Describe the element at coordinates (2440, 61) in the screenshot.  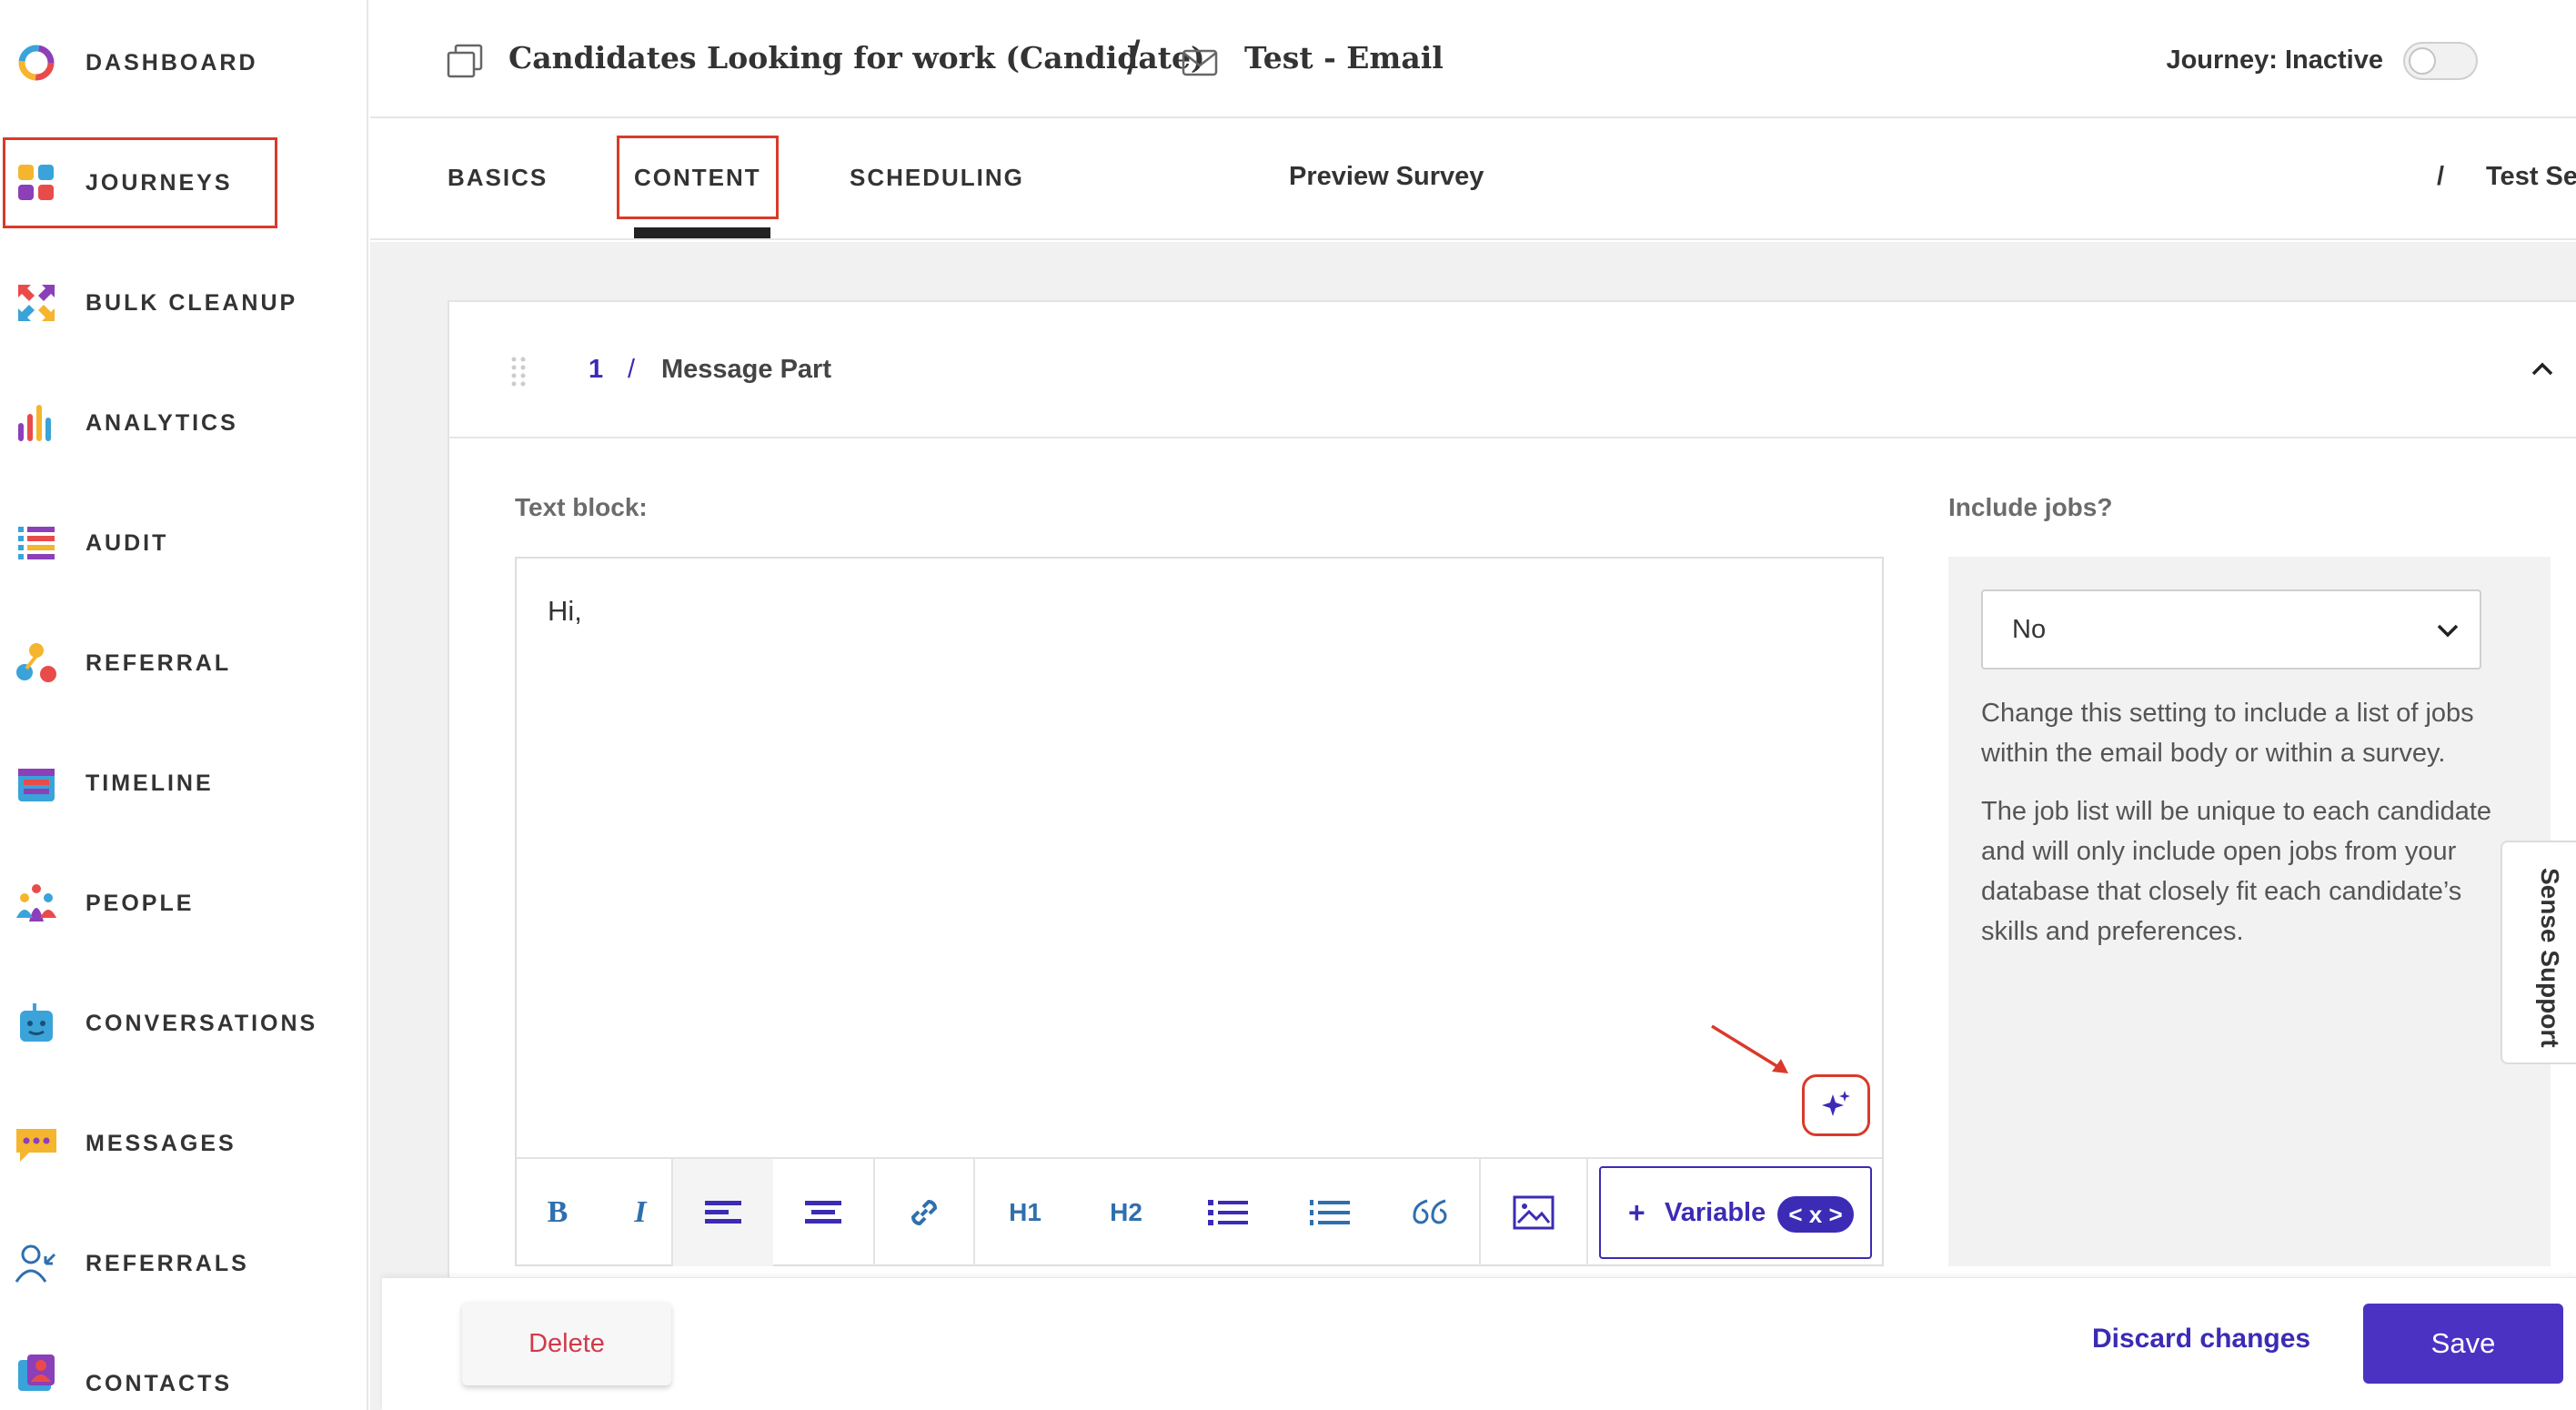
I see `journey-active-toggle` at that location.